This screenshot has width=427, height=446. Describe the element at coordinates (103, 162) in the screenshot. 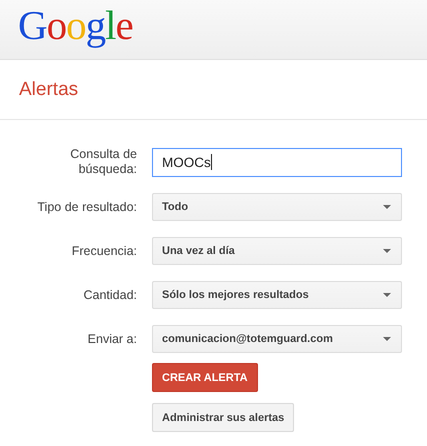

I see `field-label: Consulta de búsqueda:` at that location.